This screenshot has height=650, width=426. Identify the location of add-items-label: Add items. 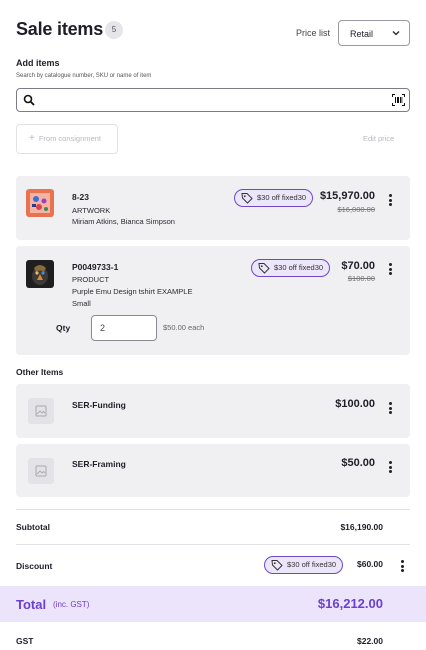
(38, 63).